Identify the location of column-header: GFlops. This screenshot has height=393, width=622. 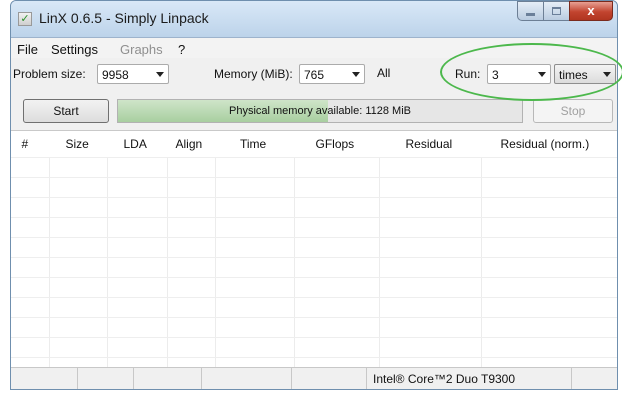
(335, 144).